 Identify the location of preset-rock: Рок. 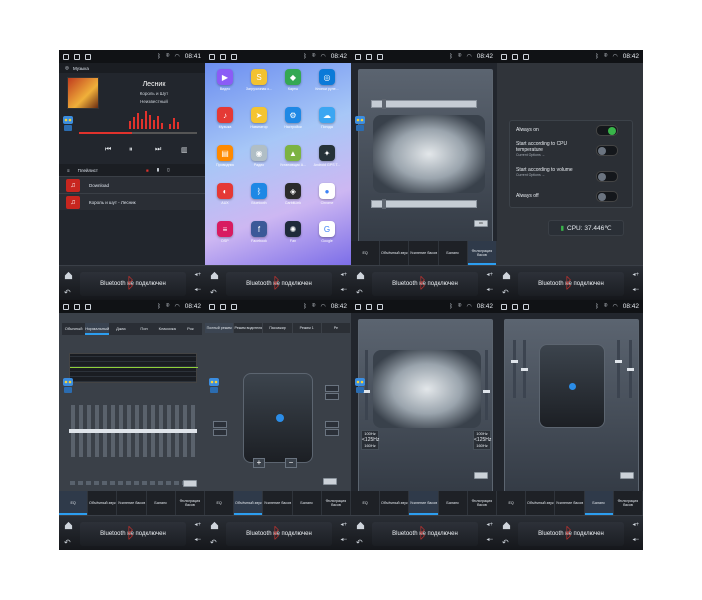
(190, 329).